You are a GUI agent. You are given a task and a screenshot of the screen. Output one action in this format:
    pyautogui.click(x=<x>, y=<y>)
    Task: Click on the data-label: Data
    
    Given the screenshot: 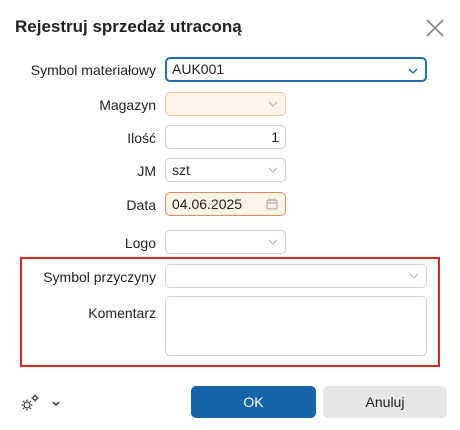 What is the action you would take?
    pyautogui.click(x=141, y=205)
    